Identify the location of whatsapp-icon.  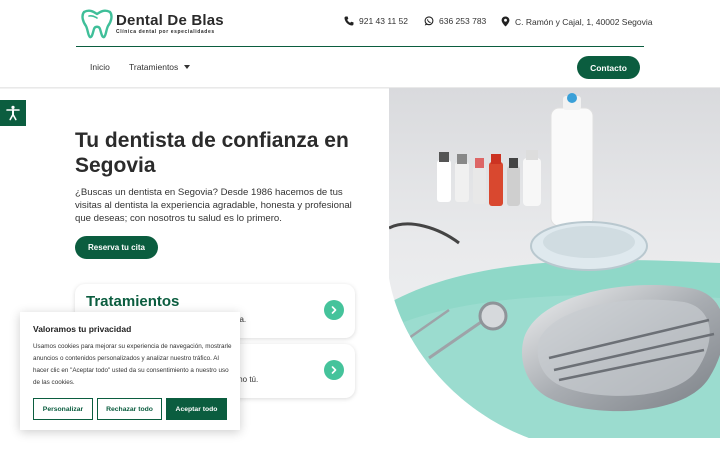
(429, 21).